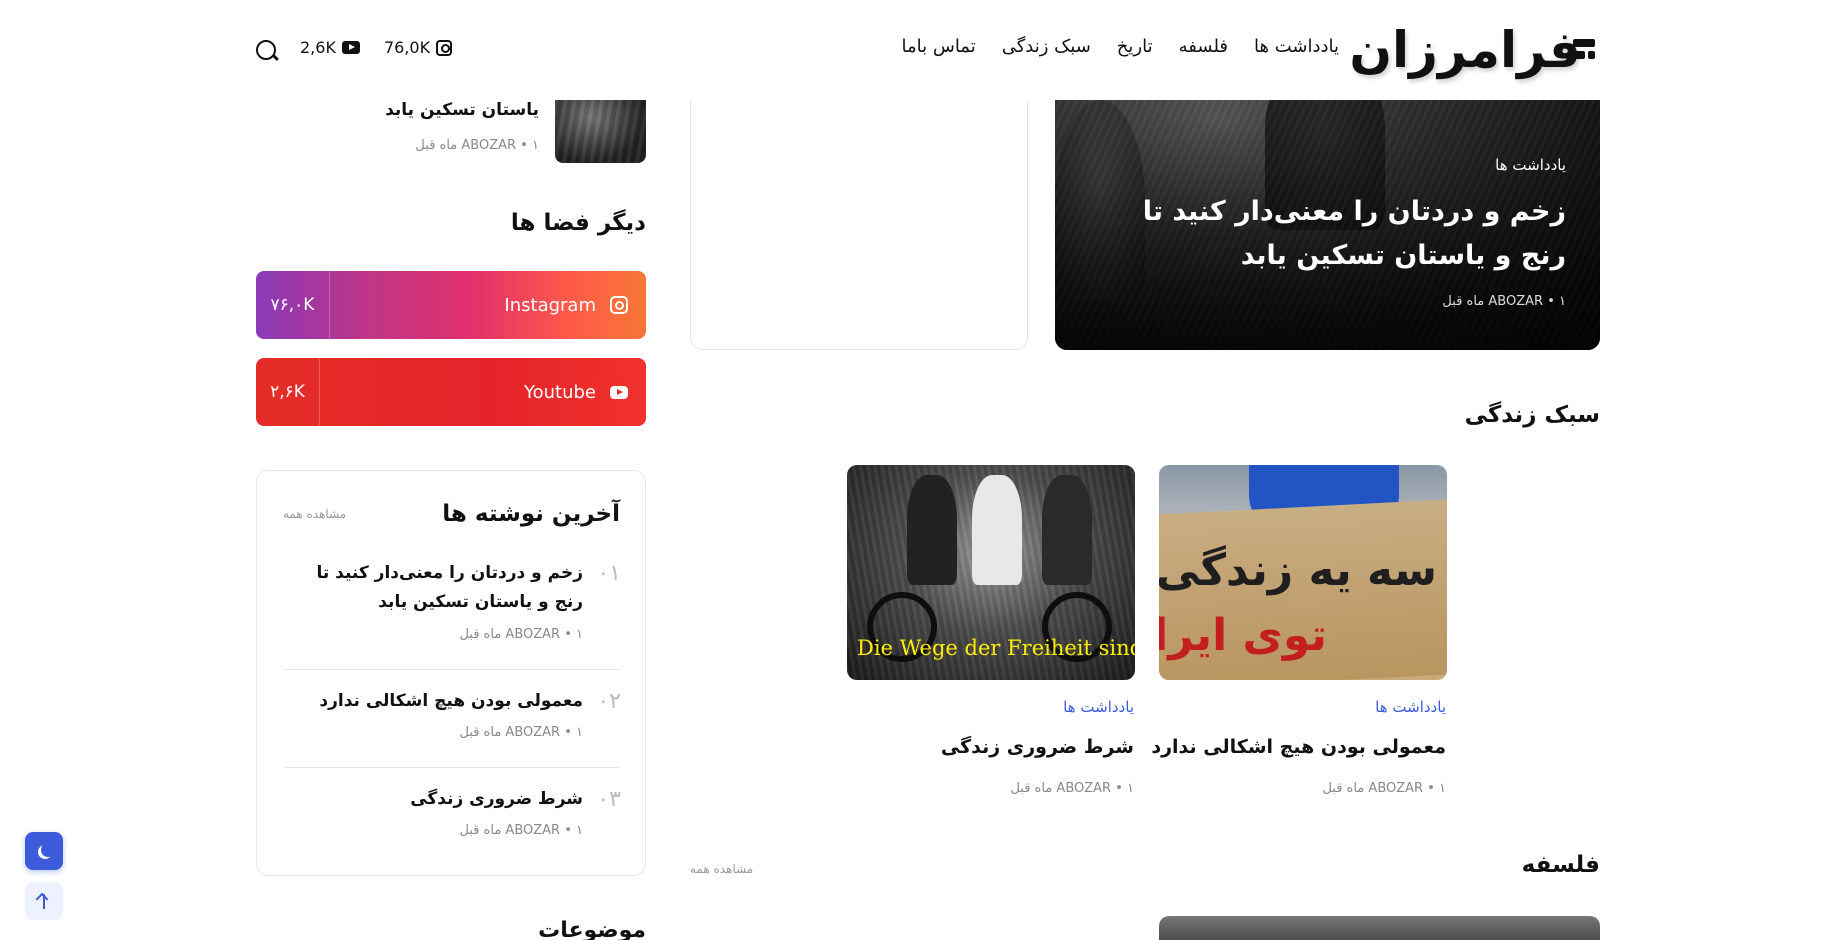 The image size is (1847, 940). I want to click on header-youtube-link: 2,6K, so click(330, 47).